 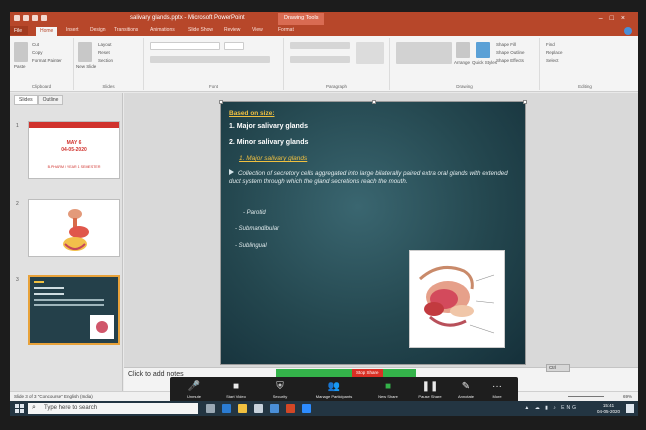 I want to click on group-slides: New Slide Layout Reset Section Slides, so click(x=109, y=64).